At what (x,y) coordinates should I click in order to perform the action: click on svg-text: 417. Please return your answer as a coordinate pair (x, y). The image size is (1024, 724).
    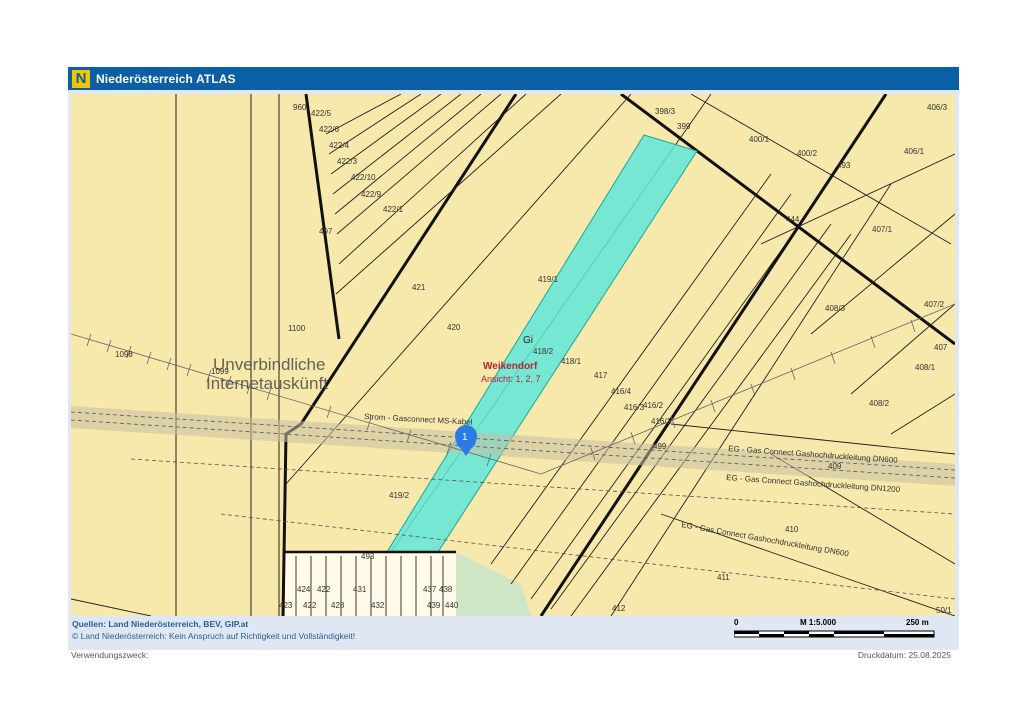
    Looking at the image, I should click on (601, 375).